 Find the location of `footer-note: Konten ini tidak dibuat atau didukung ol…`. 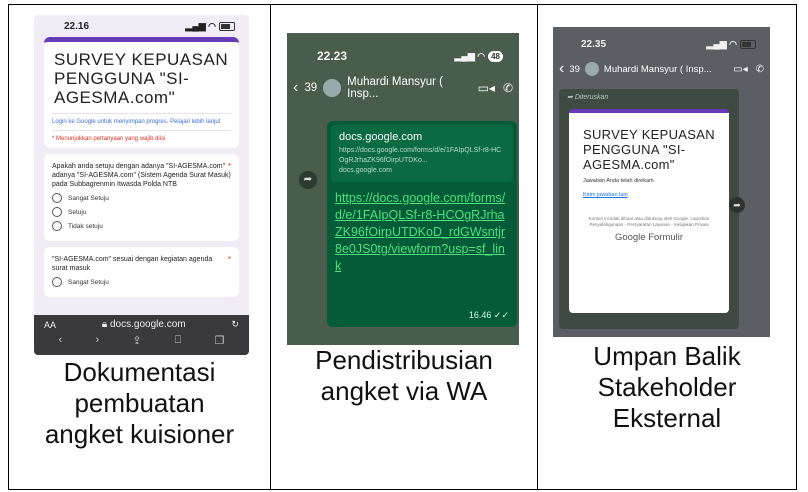

footer-note: Konten ini tidak dibuat atau didukung ol… is located at coordinates (649, 221).